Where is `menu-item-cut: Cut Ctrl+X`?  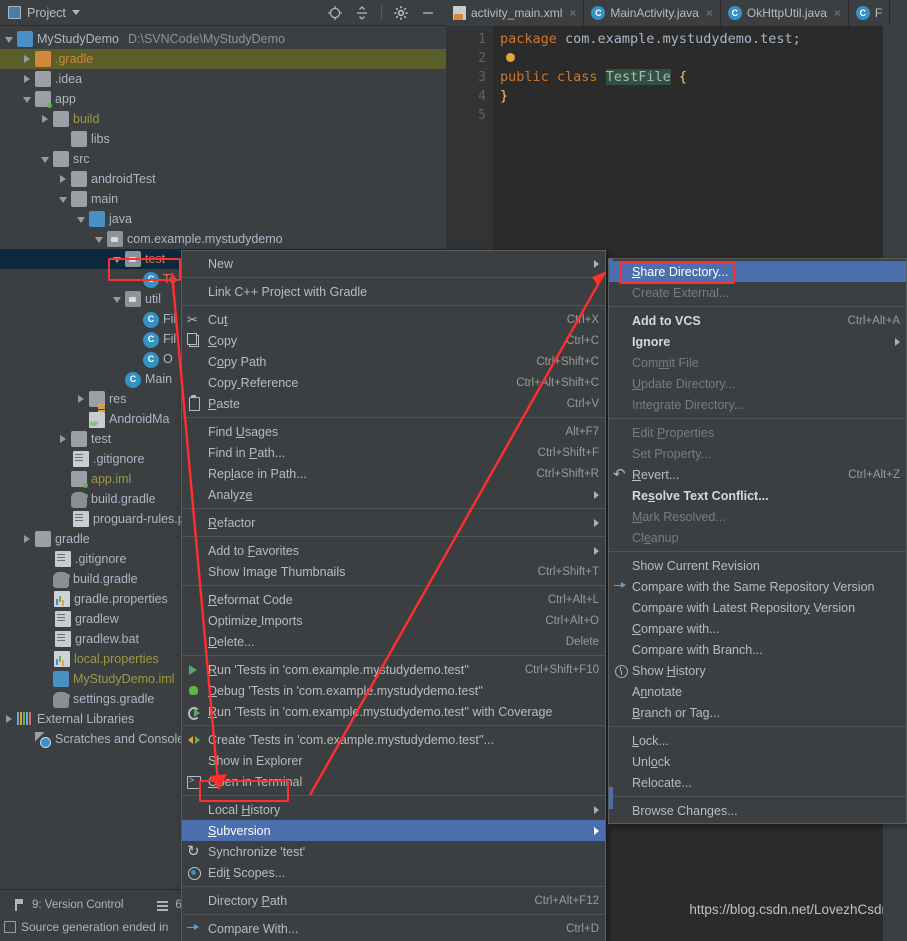 menu-item-cut: Cut Ctrl+X is located at coordinates (393, 319).